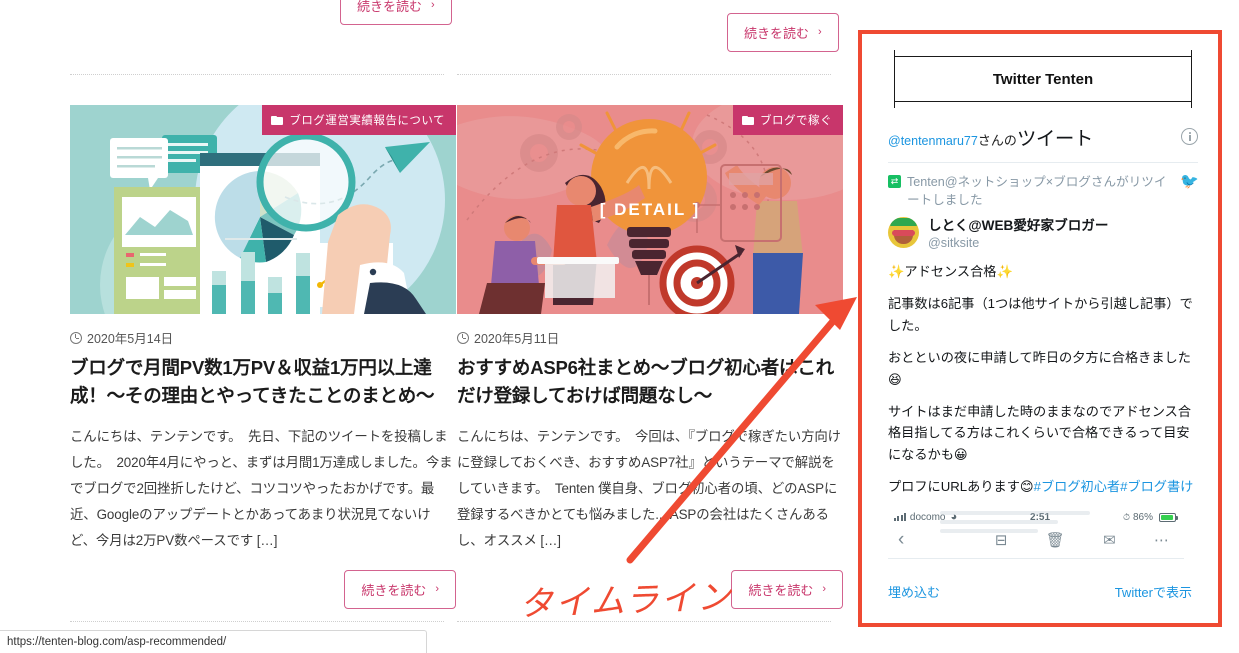 The image size is (1239, 653). I want to click on timeline-footer: 埋め込む Twitterで表示, so click(1040, 591).